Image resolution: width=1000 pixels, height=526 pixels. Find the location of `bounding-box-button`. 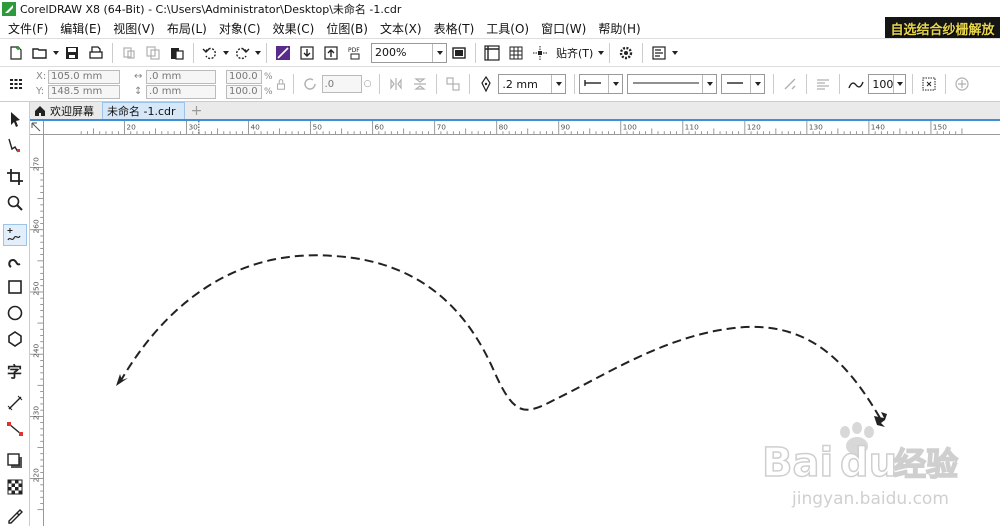

bounding-box-button is located at coordinates (929, 84).